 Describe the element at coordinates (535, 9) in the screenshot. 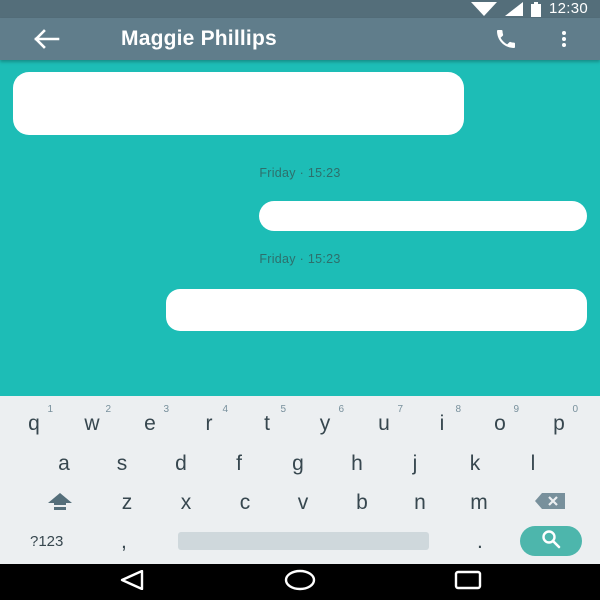

I see `battery-icon` at that location.